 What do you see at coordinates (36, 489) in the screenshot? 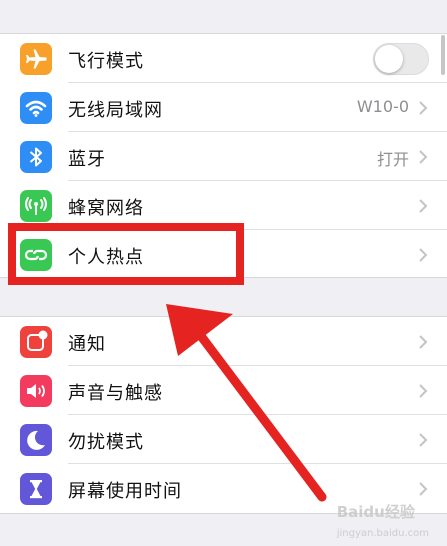
I see `hourglass-icon` at bounding box center [36, 489].